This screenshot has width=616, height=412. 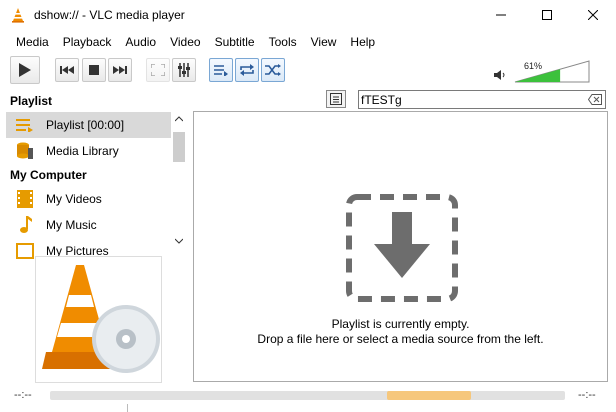 I want to click on sidebar-item-my-videos: My Videos, so click(x=88, y=199).